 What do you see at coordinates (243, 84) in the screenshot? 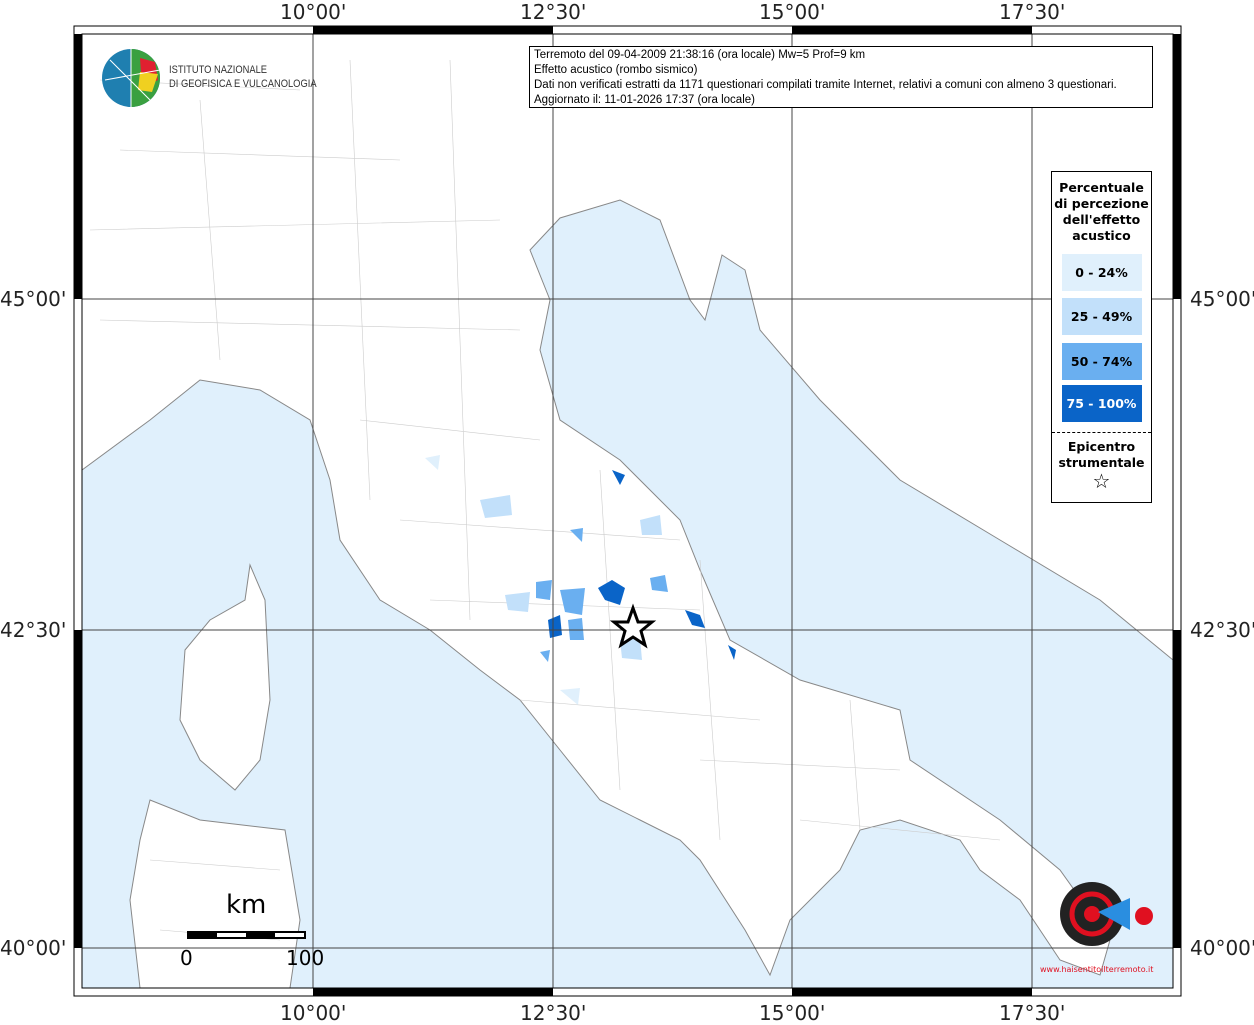
I see `logo-line: DI GEOFISICA E VULCANOLOGIA` at bounding box center [243, 84].